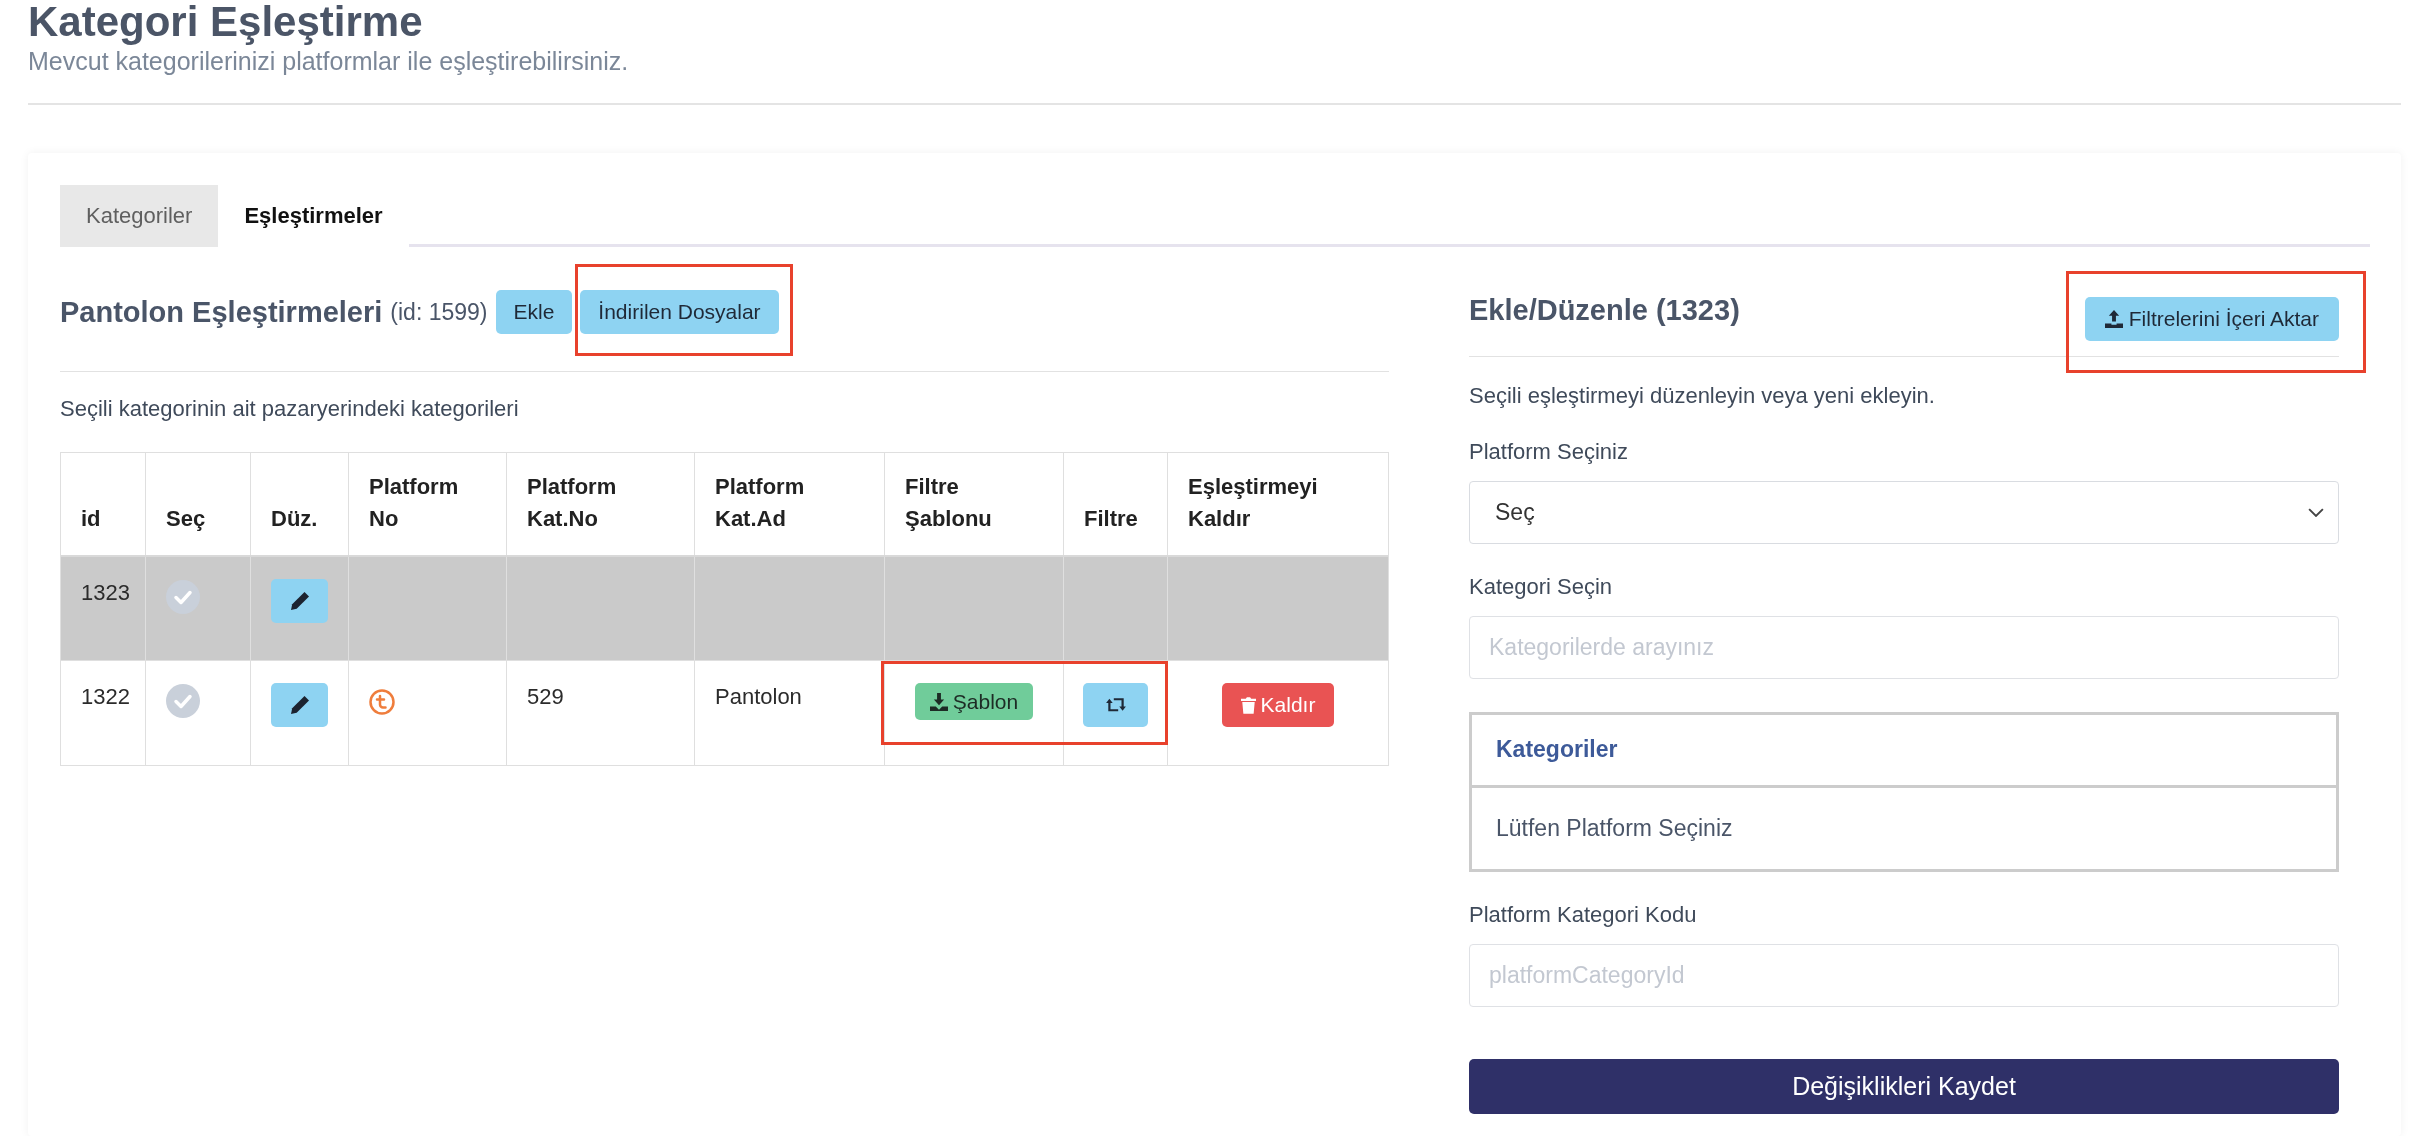  I want to click on column-header: Düz., so click(294, 519).